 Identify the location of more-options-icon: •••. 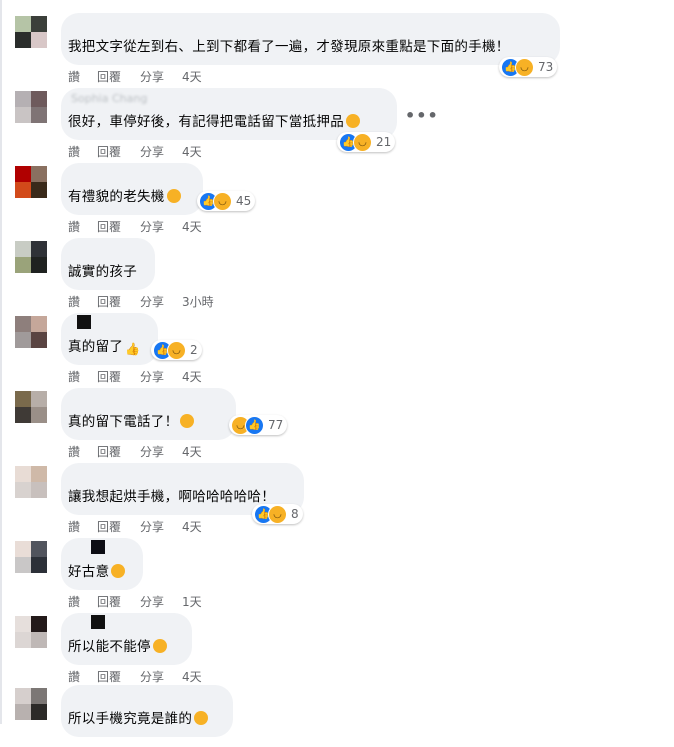
(422, 115).